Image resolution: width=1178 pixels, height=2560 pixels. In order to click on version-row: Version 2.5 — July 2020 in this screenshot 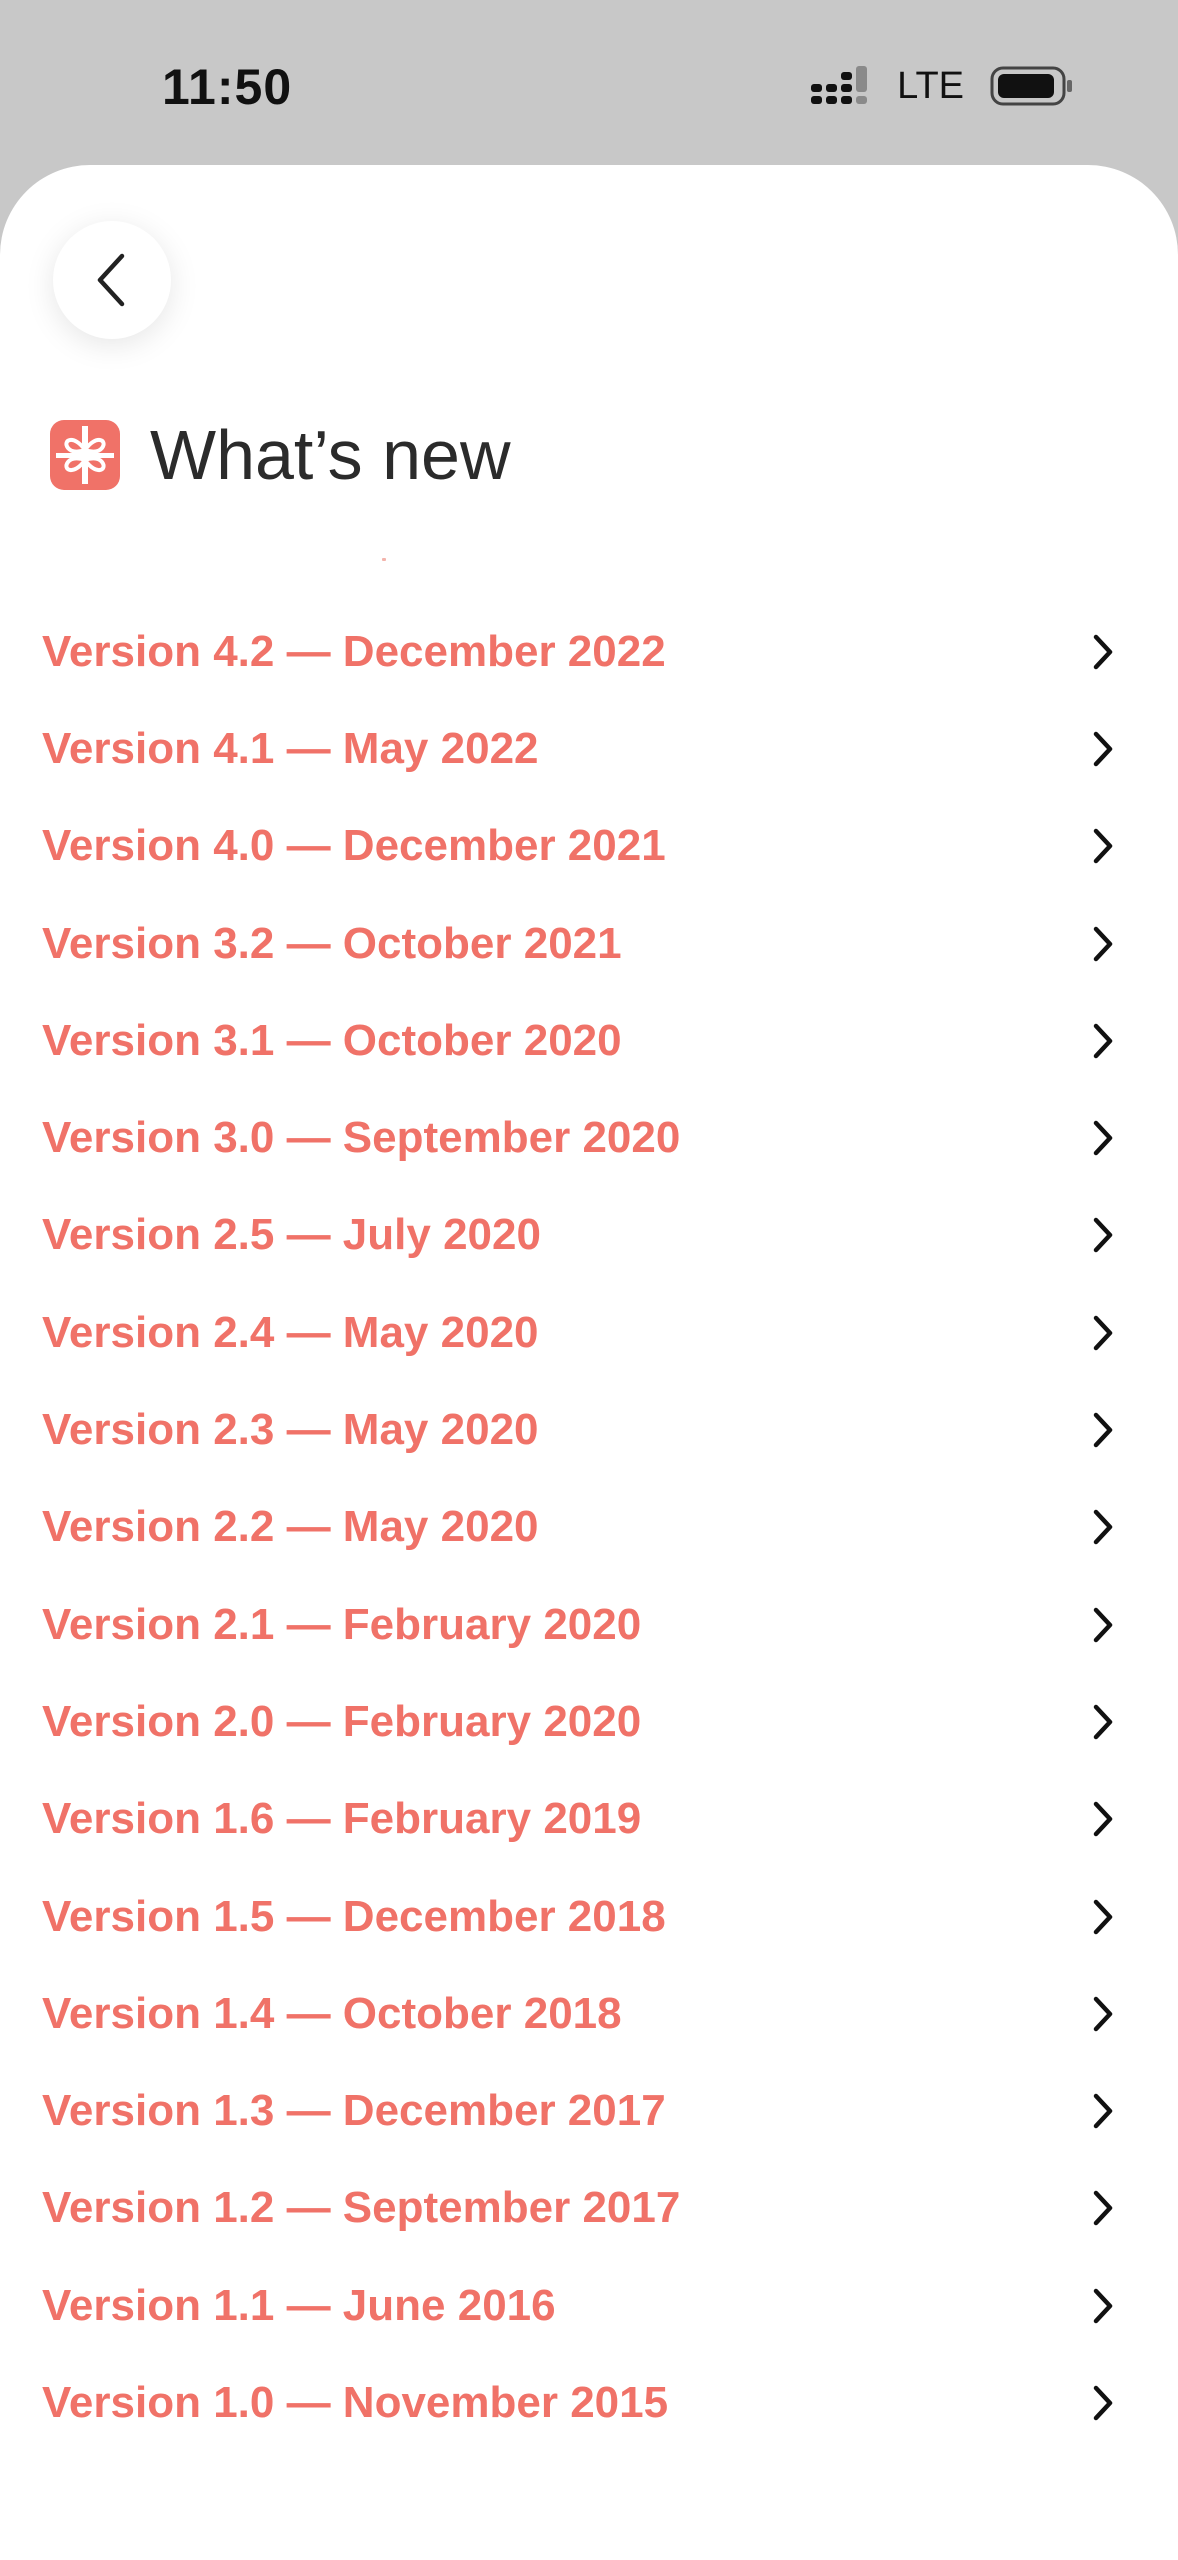, I will do `click(589, 1235)`.